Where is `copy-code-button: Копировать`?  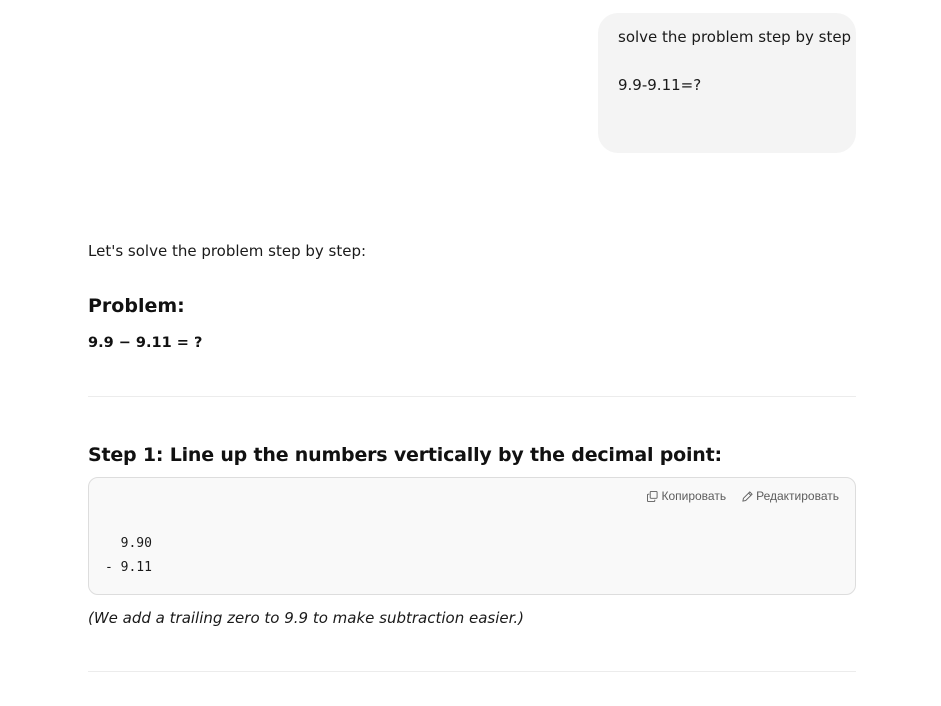 copy-code-button: Копировать is located at coordinates (686, 496).